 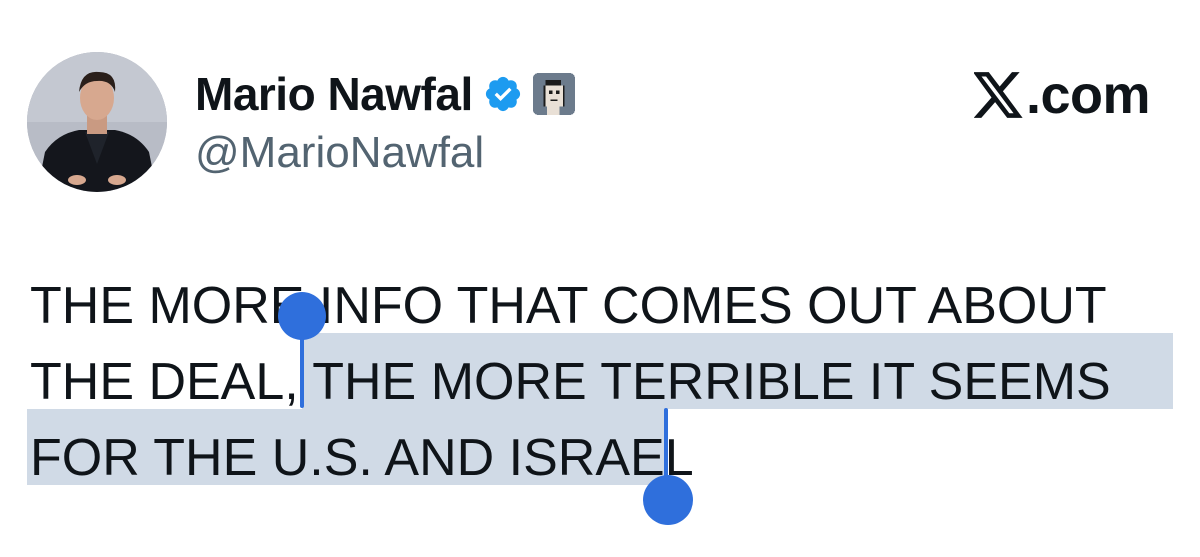 I want to click on author-name-row: Mario Nawfal, so click(x=385, y=94).